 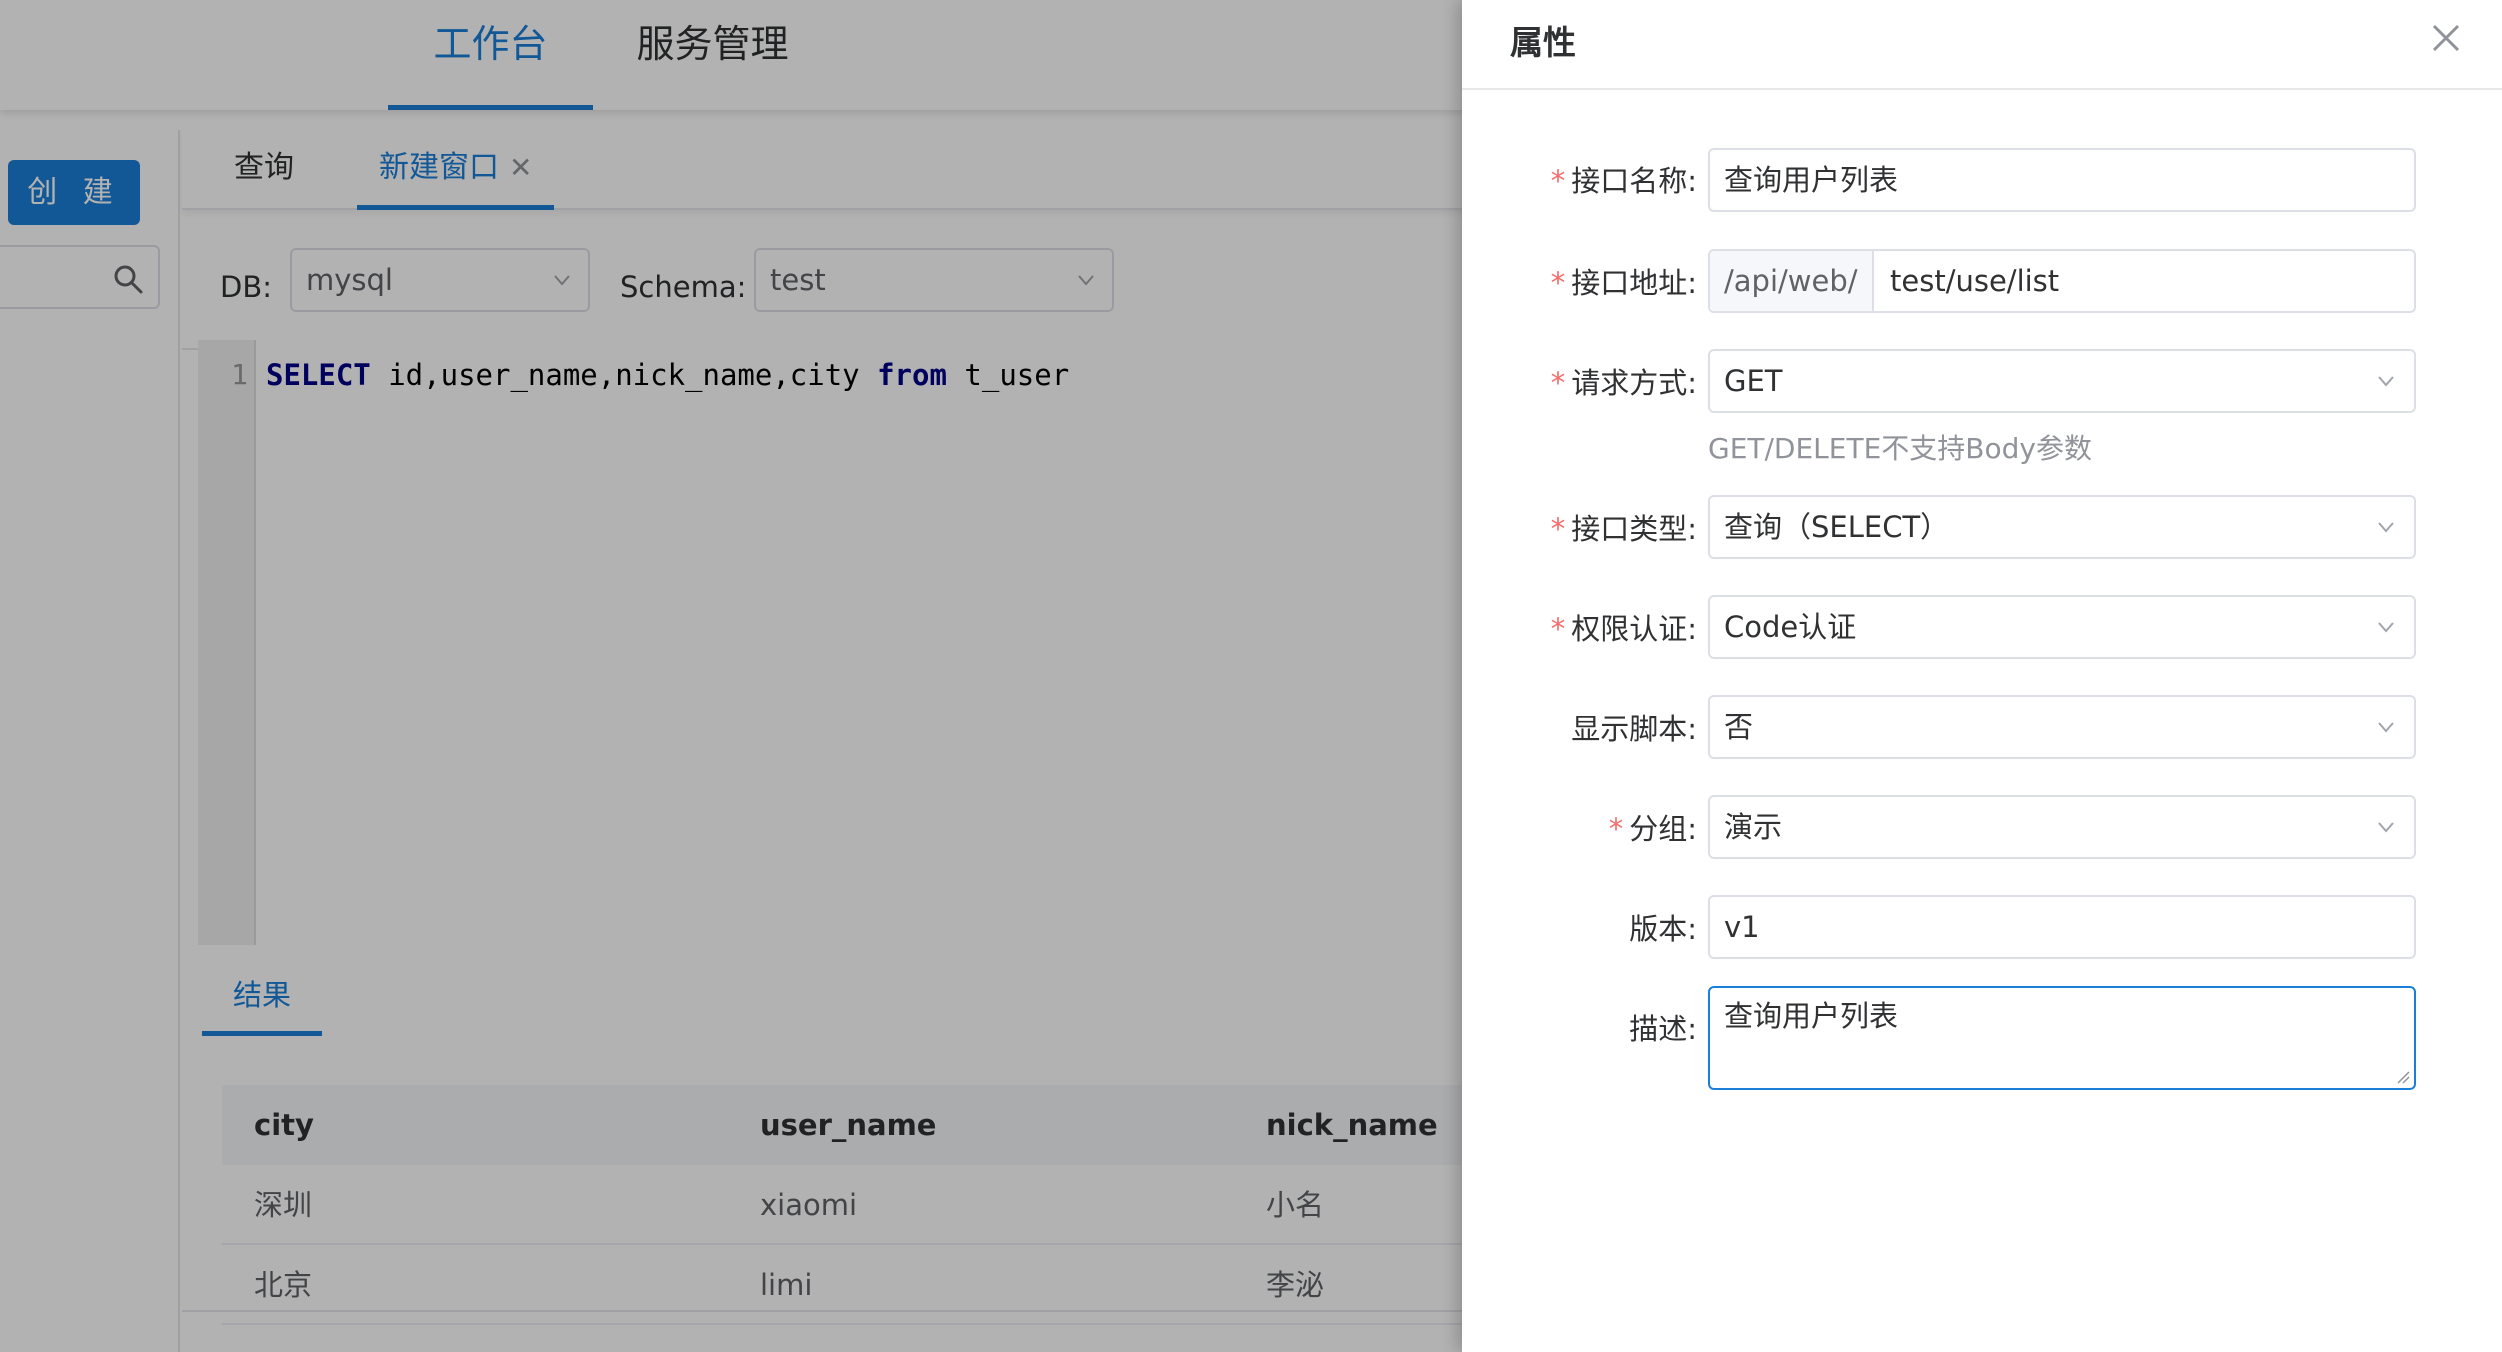 I want to click on api-name-value: 查询用户列表, so click(x=1811, y=180).